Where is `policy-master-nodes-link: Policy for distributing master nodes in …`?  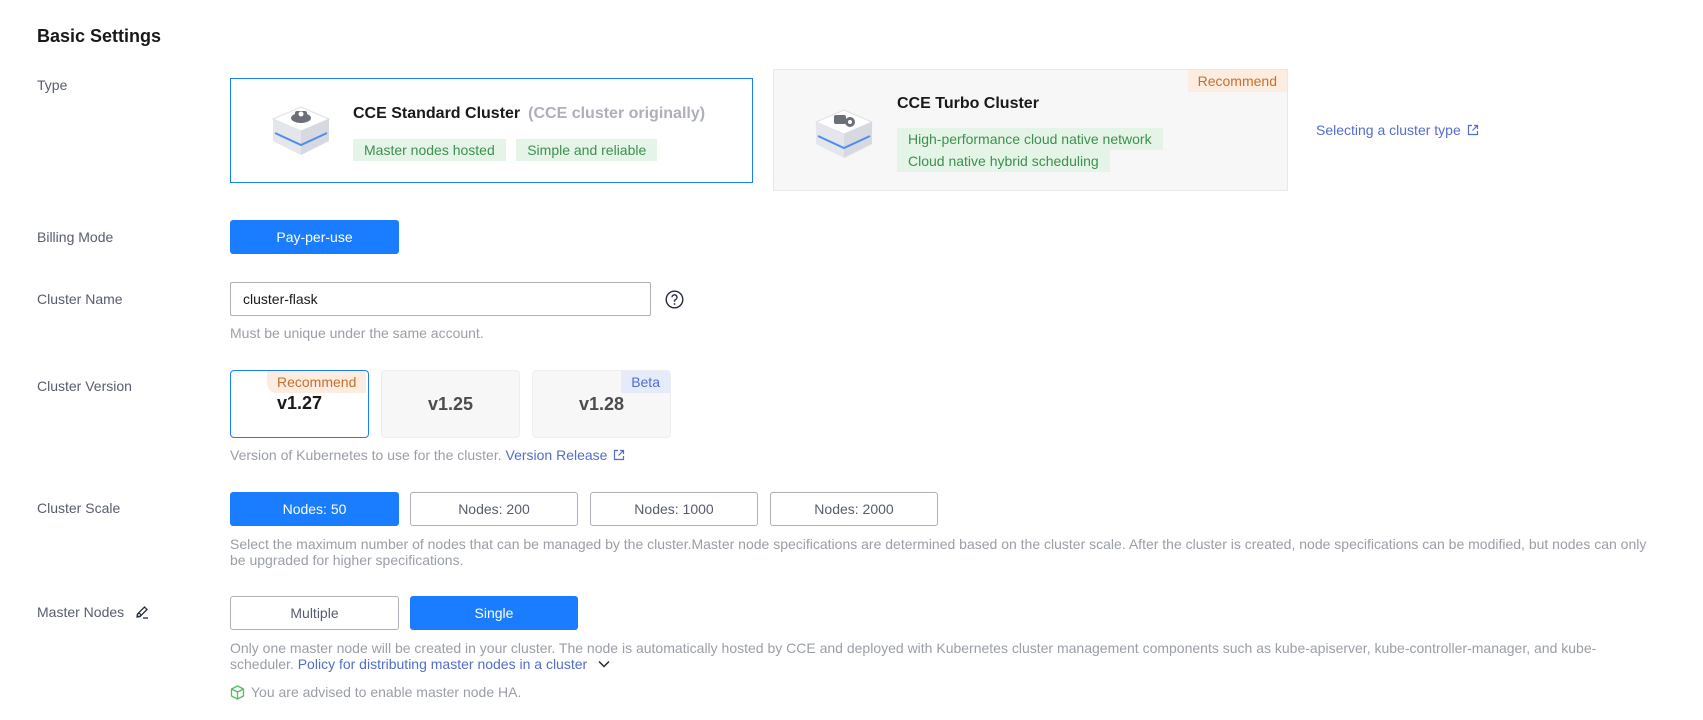
policy-master-nodes-link: Policy for distributing master nodes in … is located at coordinates (454, 664).